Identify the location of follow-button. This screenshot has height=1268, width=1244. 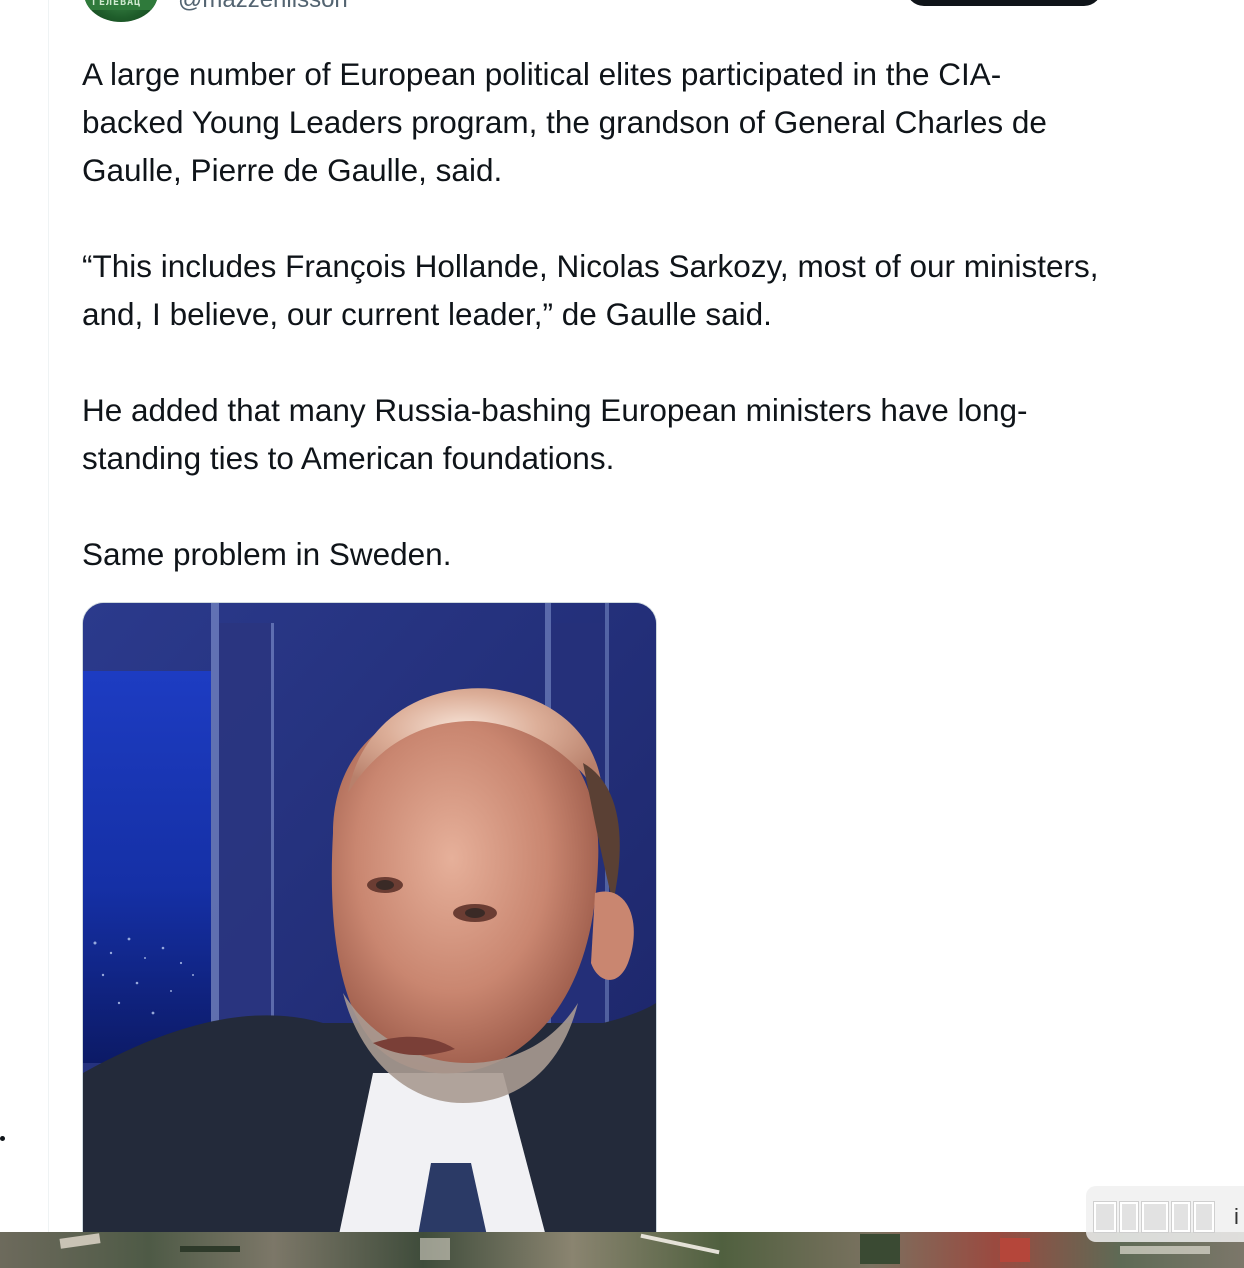
(1004, 3).